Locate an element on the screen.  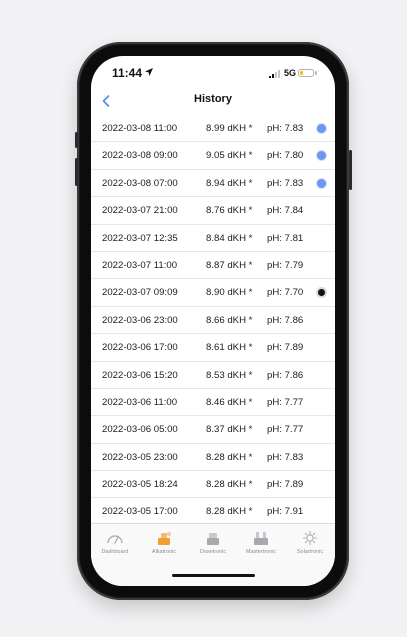
tab-label: Dosetronic is located at coordinates (213, 552).